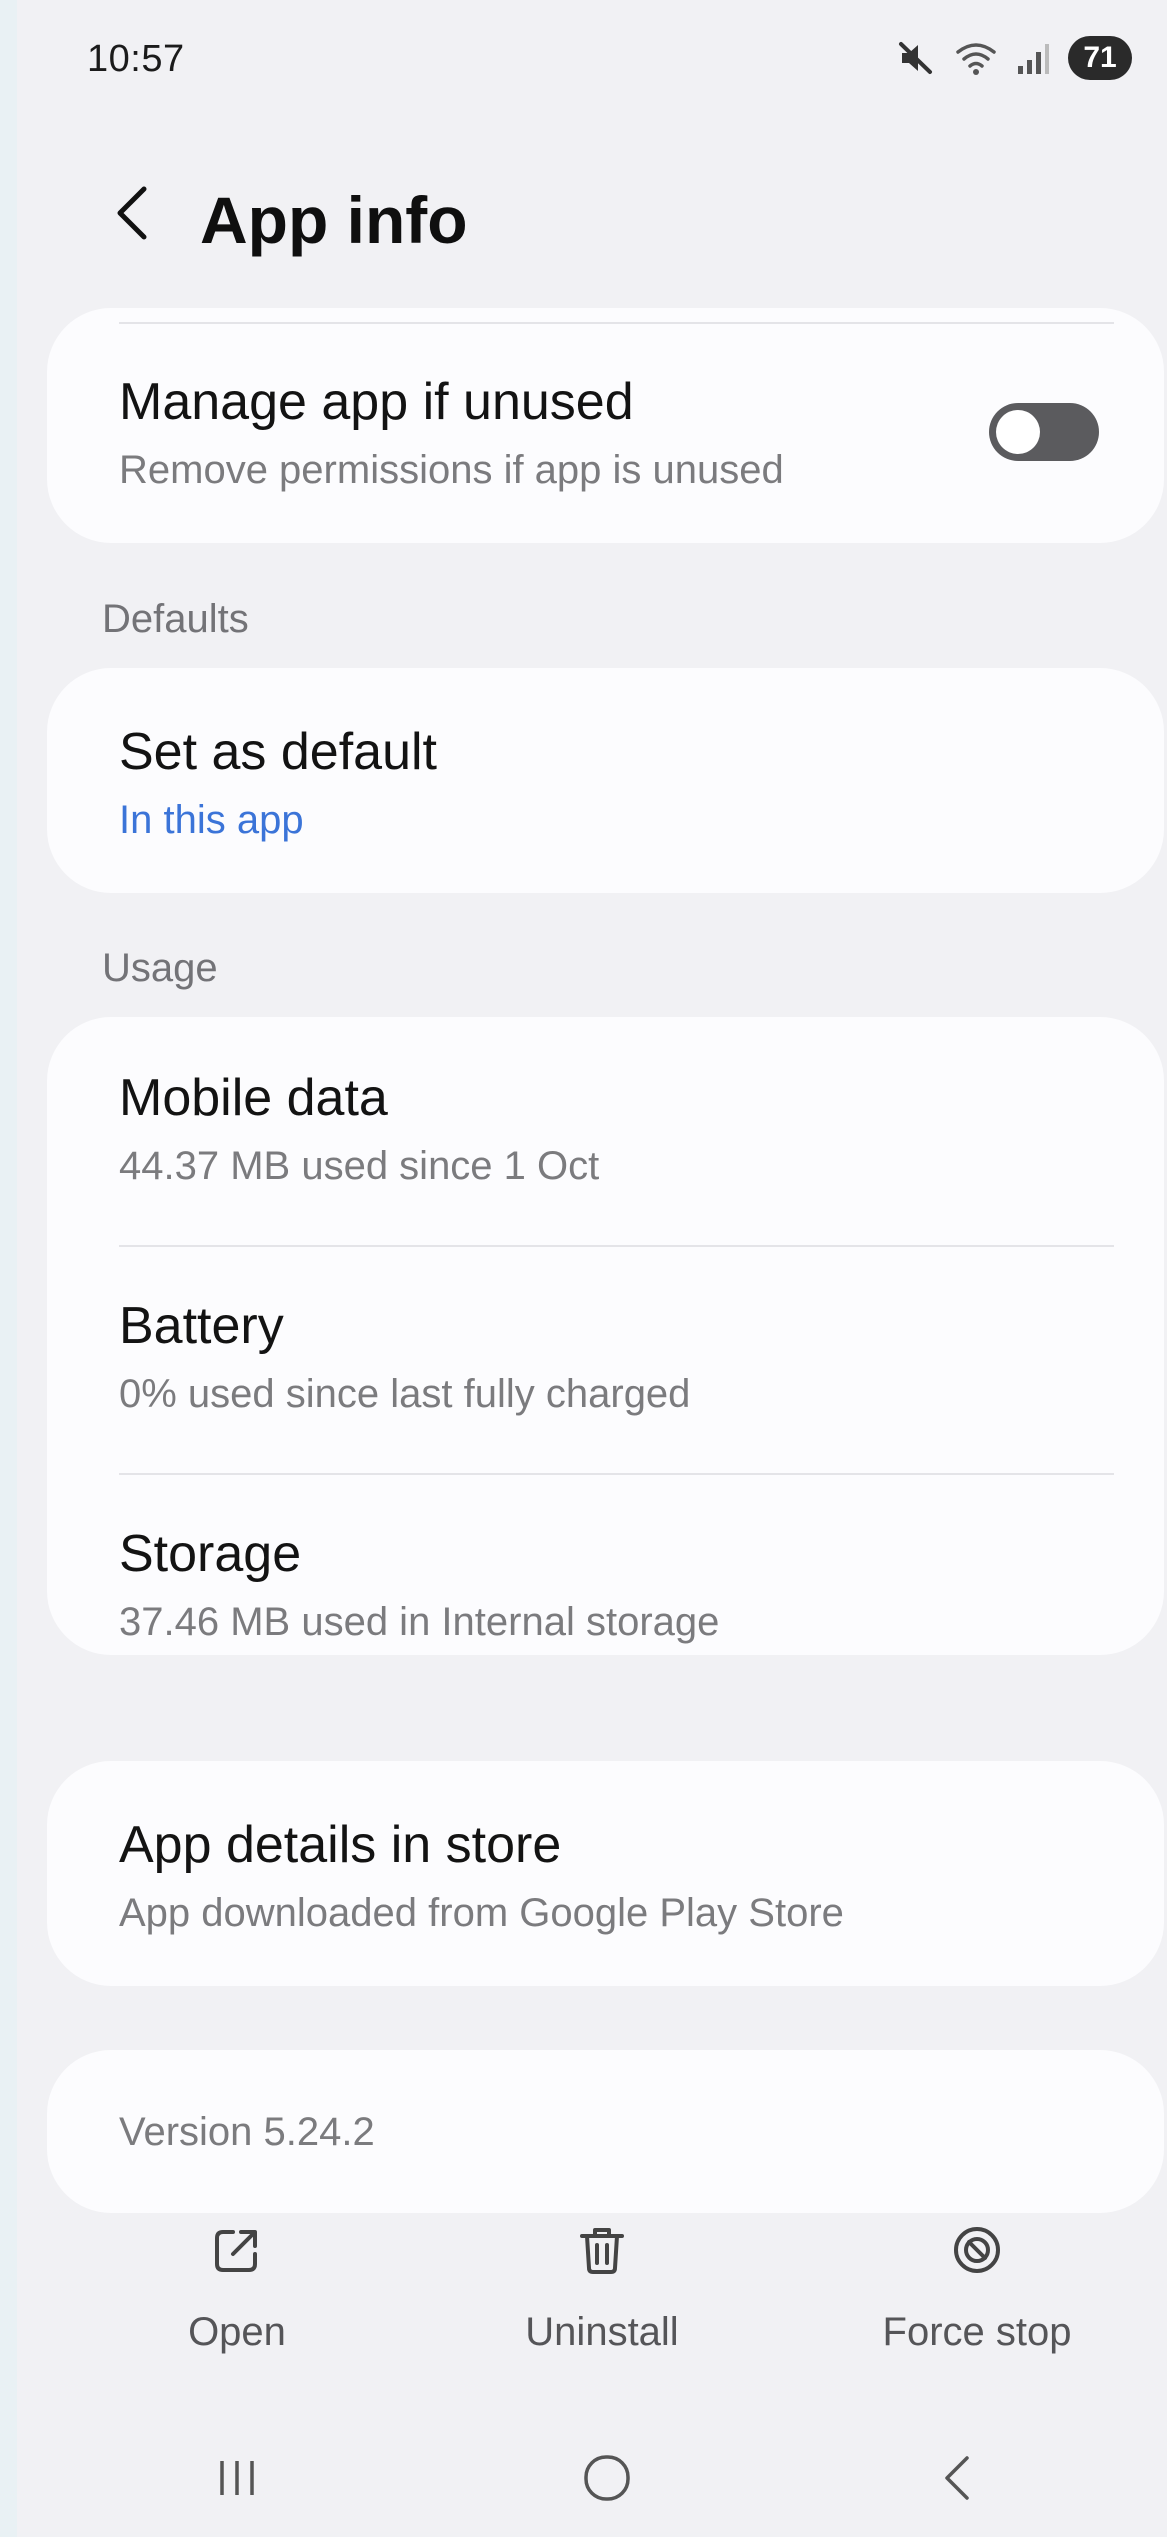 The height and width of the screenshot is (2537, 1167). Describe the element at coordinates (201, 1326) in the screenshot. I see `battery-title: Battery` at that location.